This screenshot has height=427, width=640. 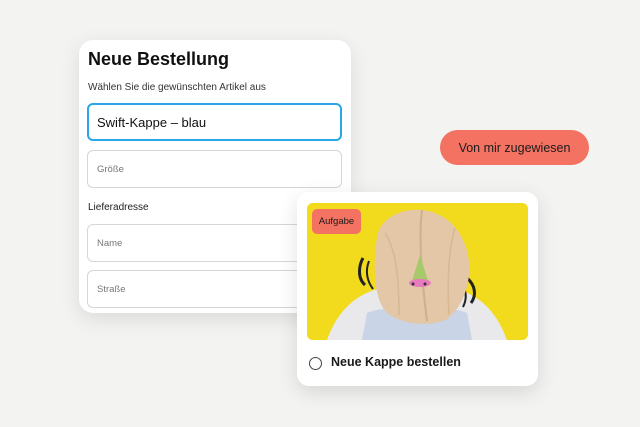 I want to click on assigned-to-me-label: Von mir zugewiesen, so click(x=514, y=147).